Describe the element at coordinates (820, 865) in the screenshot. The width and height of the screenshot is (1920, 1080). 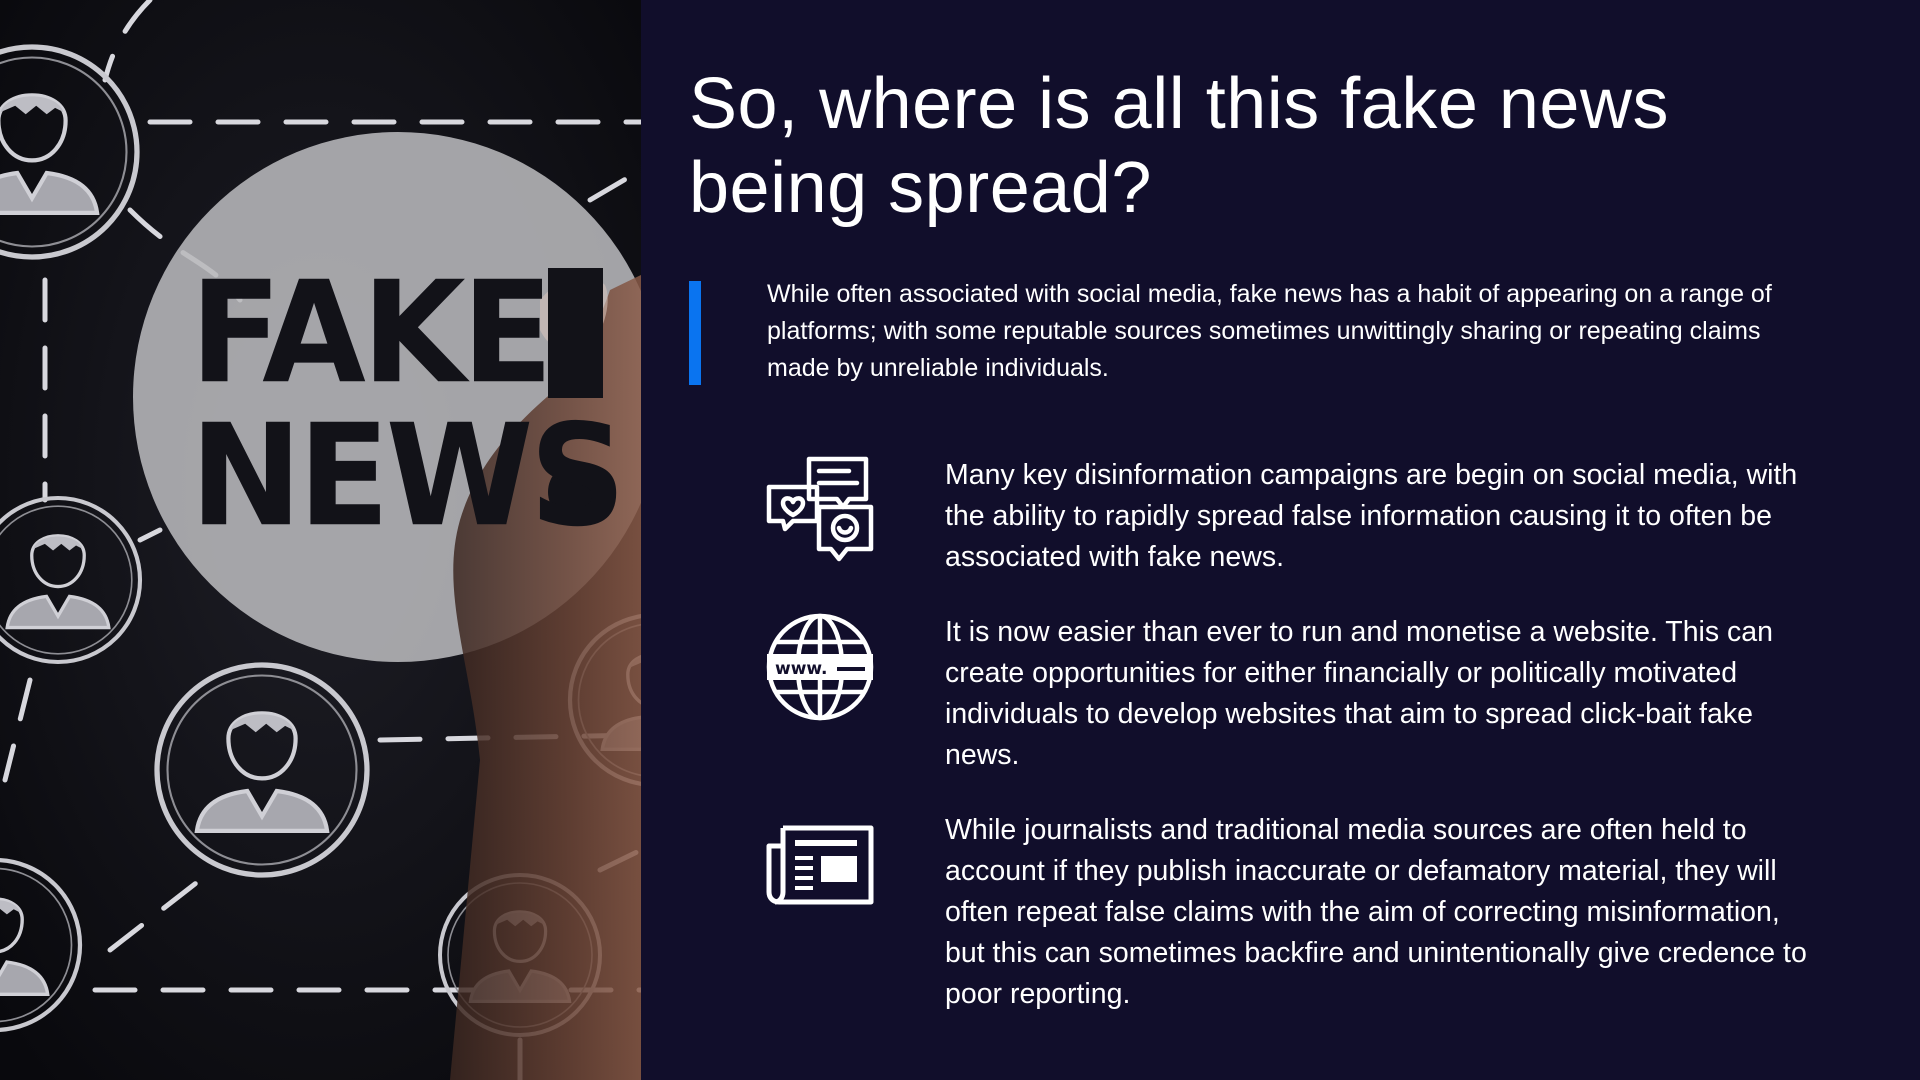
I see `newspaper-icon` at that location.